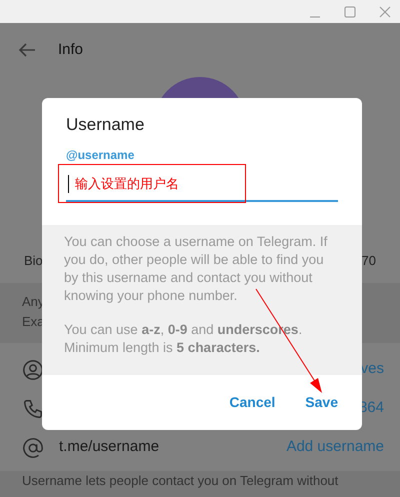  What do you see at coordinates (33, 261) in the screenshot?
I see `bio-label: Bio` at bounding box center [33, 261].